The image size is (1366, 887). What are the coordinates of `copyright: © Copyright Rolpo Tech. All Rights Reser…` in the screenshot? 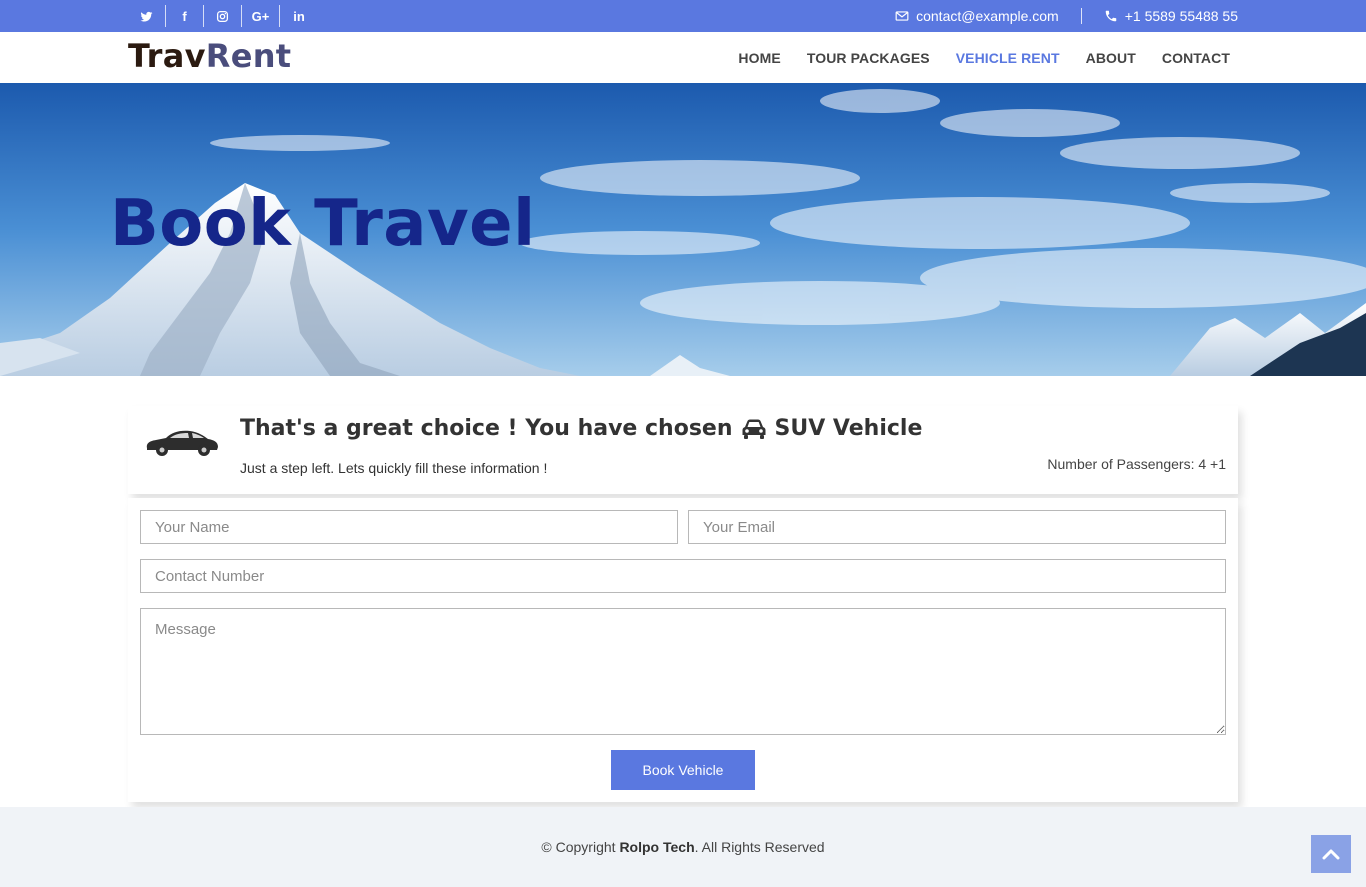 It's located at (683, 847).